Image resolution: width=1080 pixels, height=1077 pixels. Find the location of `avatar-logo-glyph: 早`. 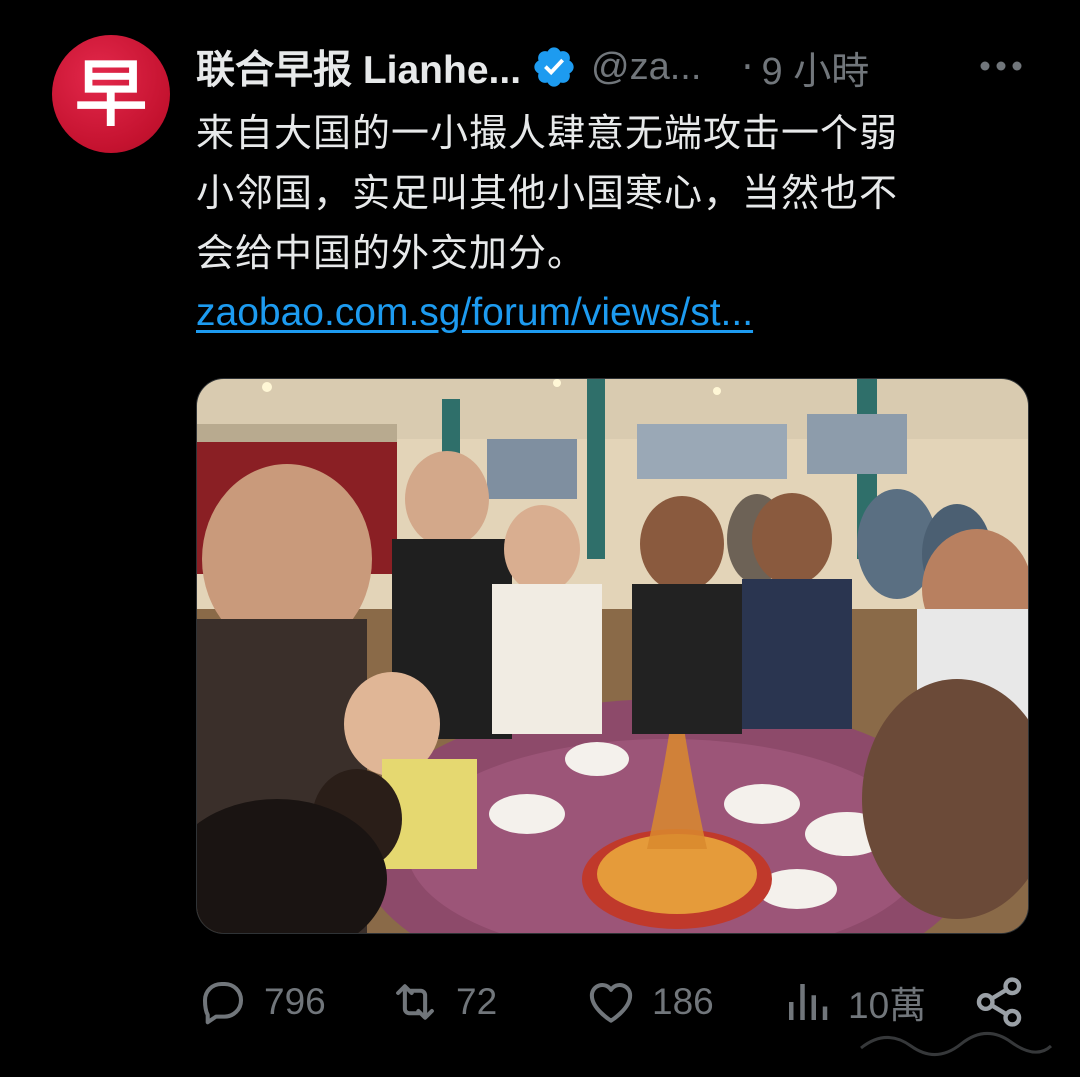

avatar-logo-glyph: 早 is located at coordinates (110, 93).